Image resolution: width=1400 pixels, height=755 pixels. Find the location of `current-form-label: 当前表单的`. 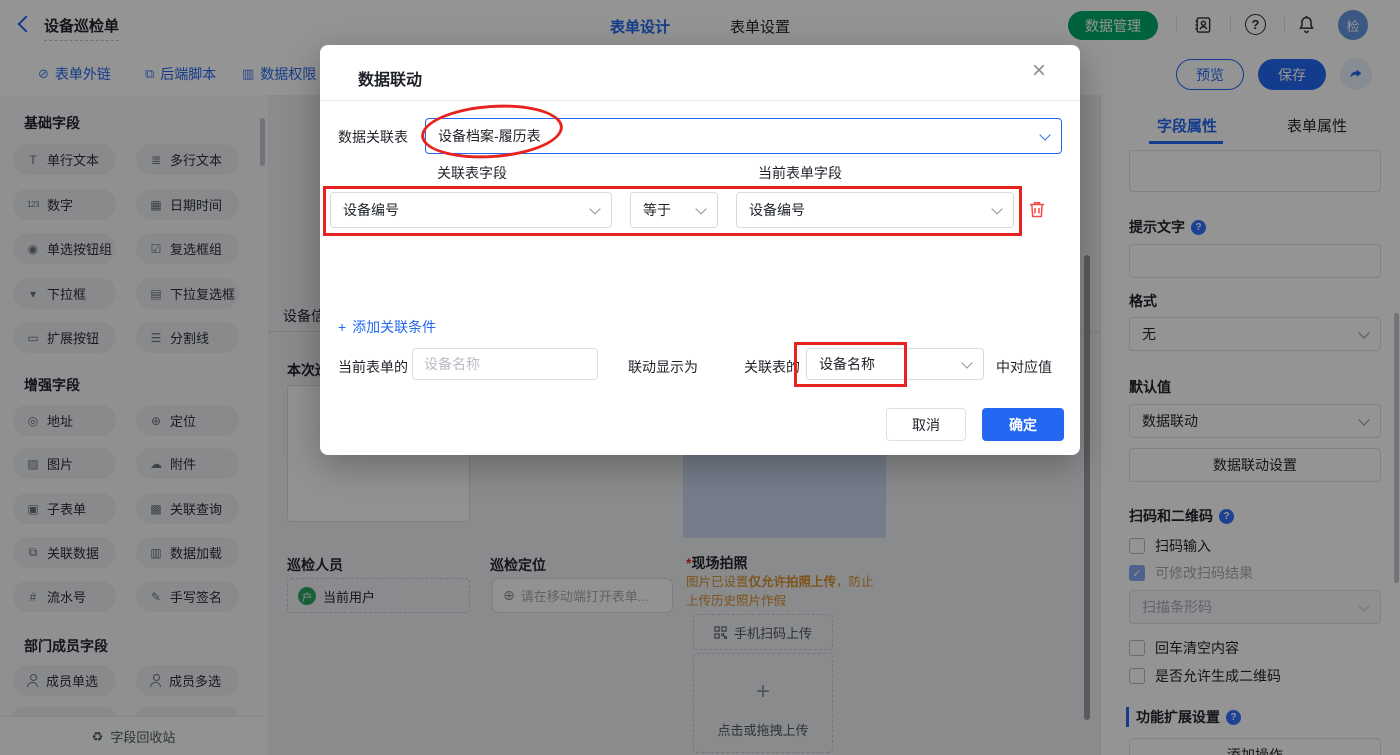

current-form-label: 当前表单的 is located at coordinates (373, 367).